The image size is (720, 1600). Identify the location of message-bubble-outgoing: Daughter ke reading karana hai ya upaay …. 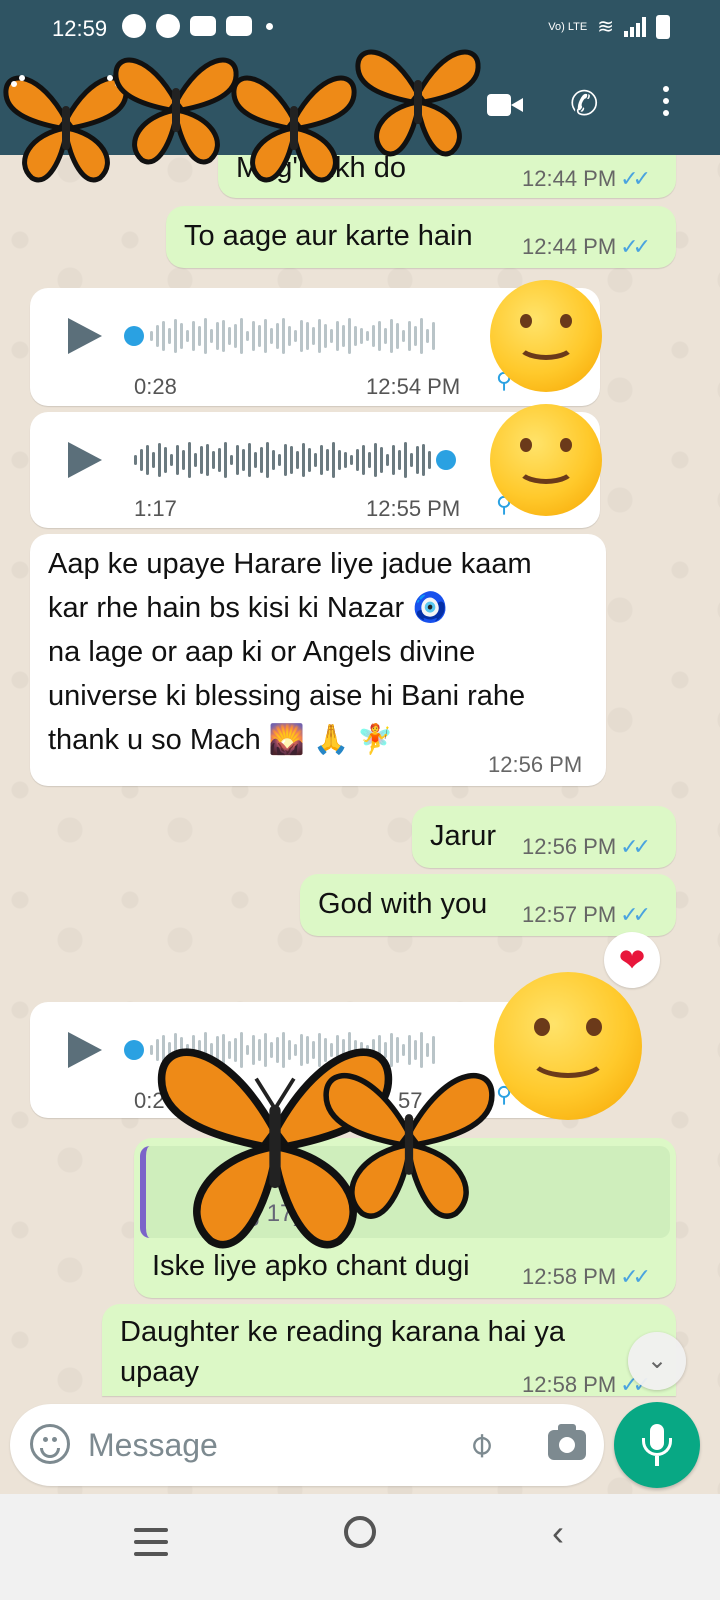
(389, 1350).